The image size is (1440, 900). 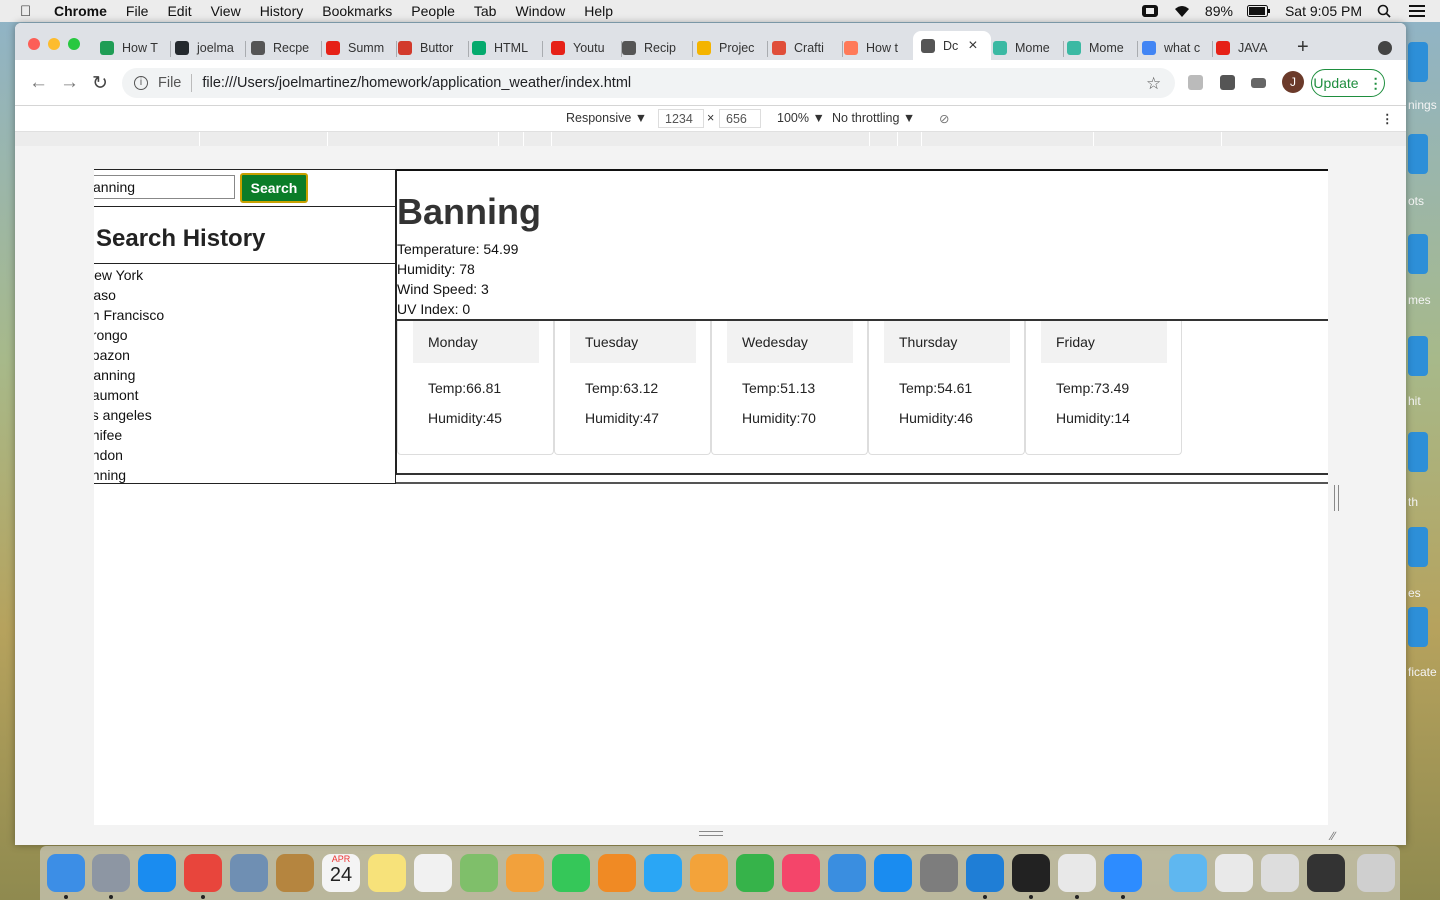 What do you see at coordinates (245, 275) in the screenshot?
I see `search-history-item: New York` at bounding box center [245, 275].